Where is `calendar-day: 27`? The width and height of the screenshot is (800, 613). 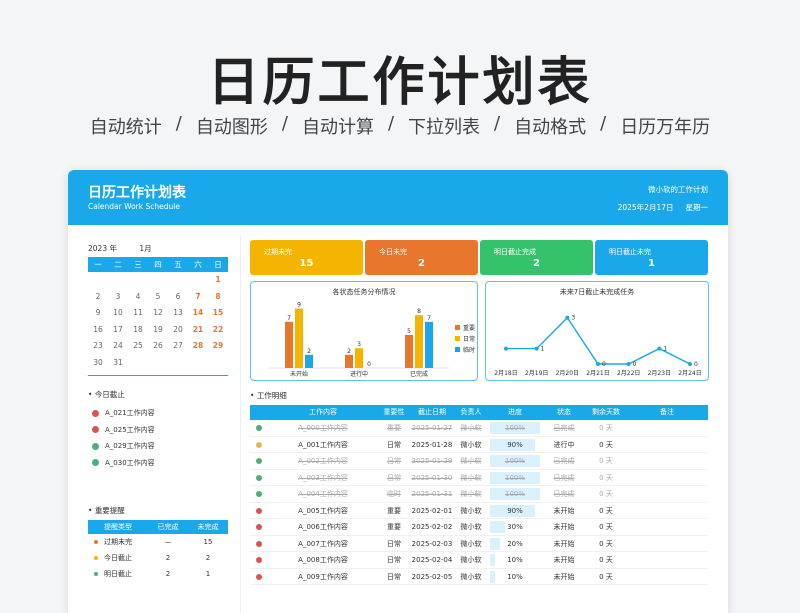
calendar-day: 27 is located at coordinates (178, 346).